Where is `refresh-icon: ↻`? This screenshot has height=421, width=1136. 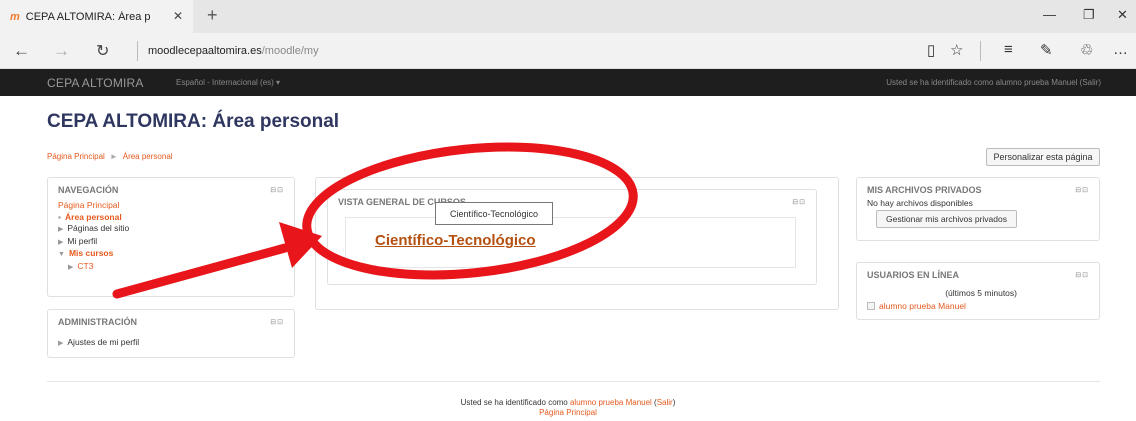 refresh-icon: ↻ is located at coordinates (102, 51).